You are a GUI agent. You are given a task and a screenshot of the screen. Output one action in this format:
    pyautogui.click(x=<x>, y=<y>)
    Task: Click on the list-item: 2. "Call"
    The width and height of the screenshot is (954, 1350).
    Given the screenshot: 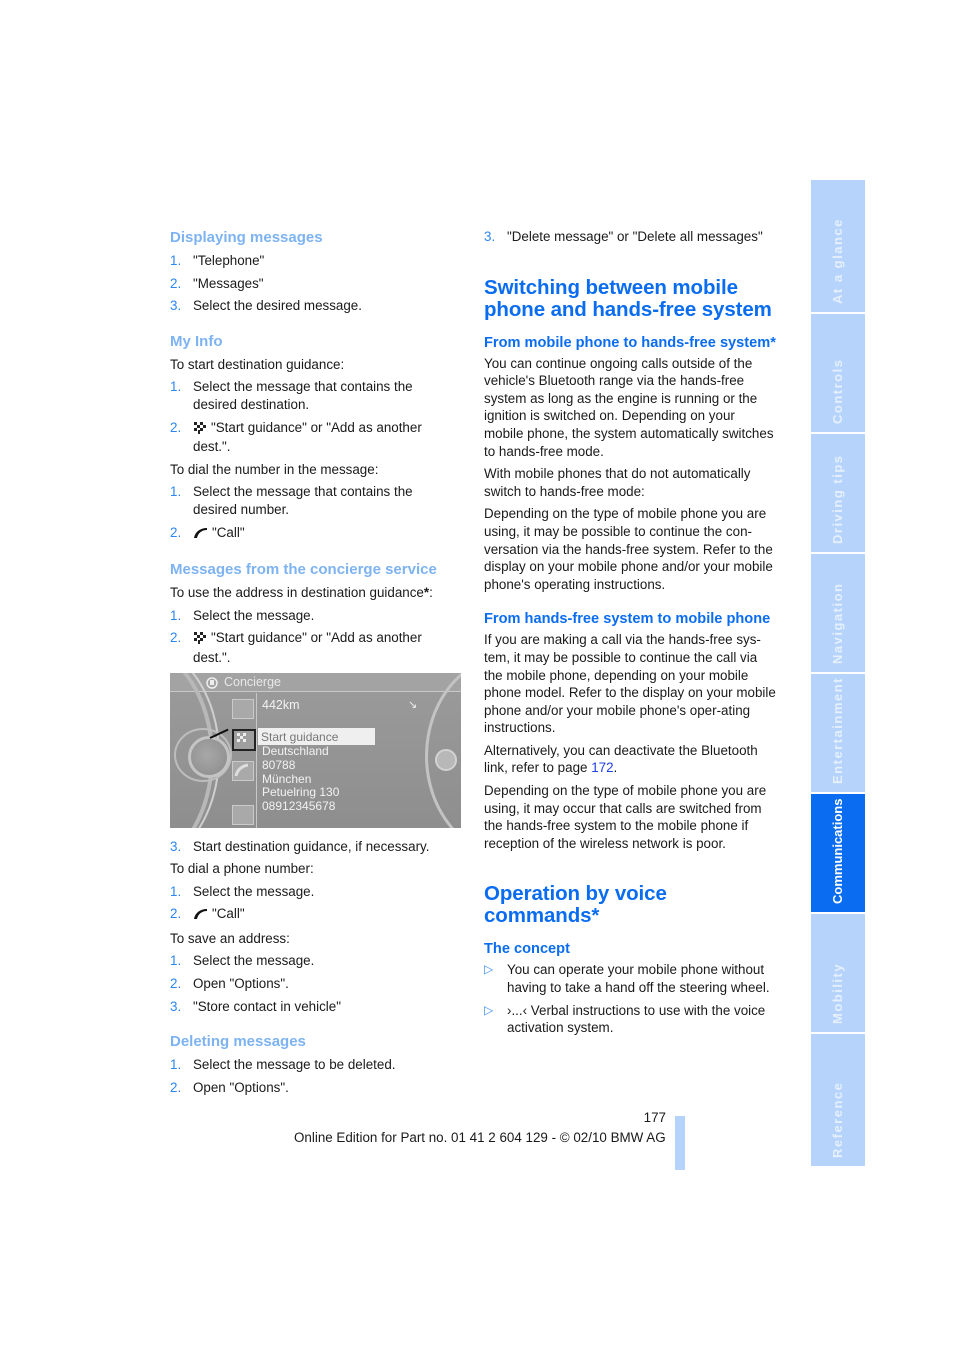 What is the action you would take?
    pyautogui.click(x=315, y=915)
    